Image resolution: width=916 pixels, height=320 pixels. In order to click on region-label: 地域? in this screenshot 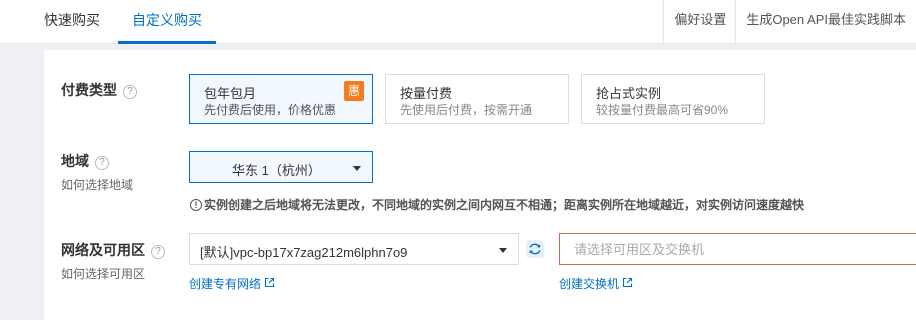, I will do `click(85, 161)`.